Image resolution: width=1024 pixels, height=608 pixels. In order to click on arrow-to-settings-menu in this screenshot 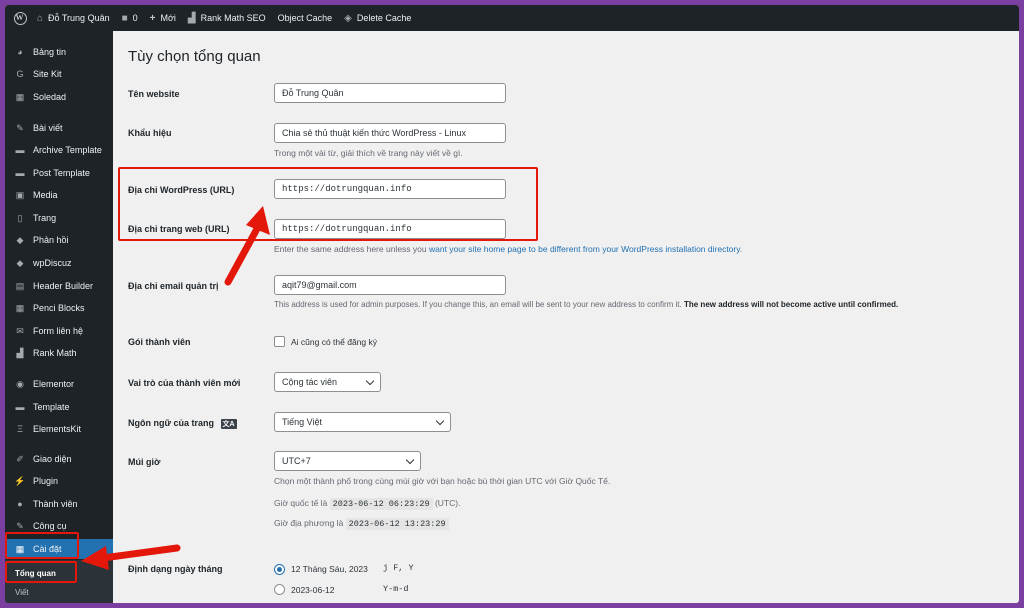, I will do `click(131, 557)`.